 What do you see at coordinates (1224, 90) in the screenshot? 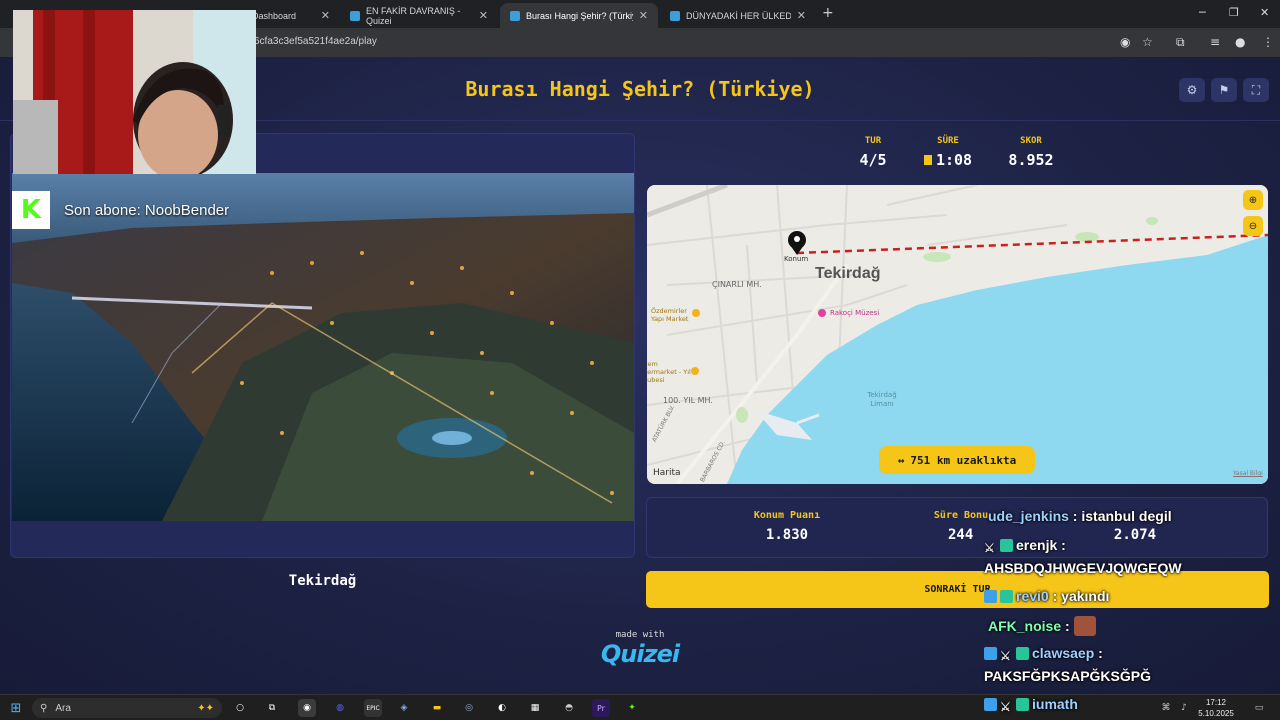
I see `report-flag-icon: ⚑` at bounding box center [1224, 90].